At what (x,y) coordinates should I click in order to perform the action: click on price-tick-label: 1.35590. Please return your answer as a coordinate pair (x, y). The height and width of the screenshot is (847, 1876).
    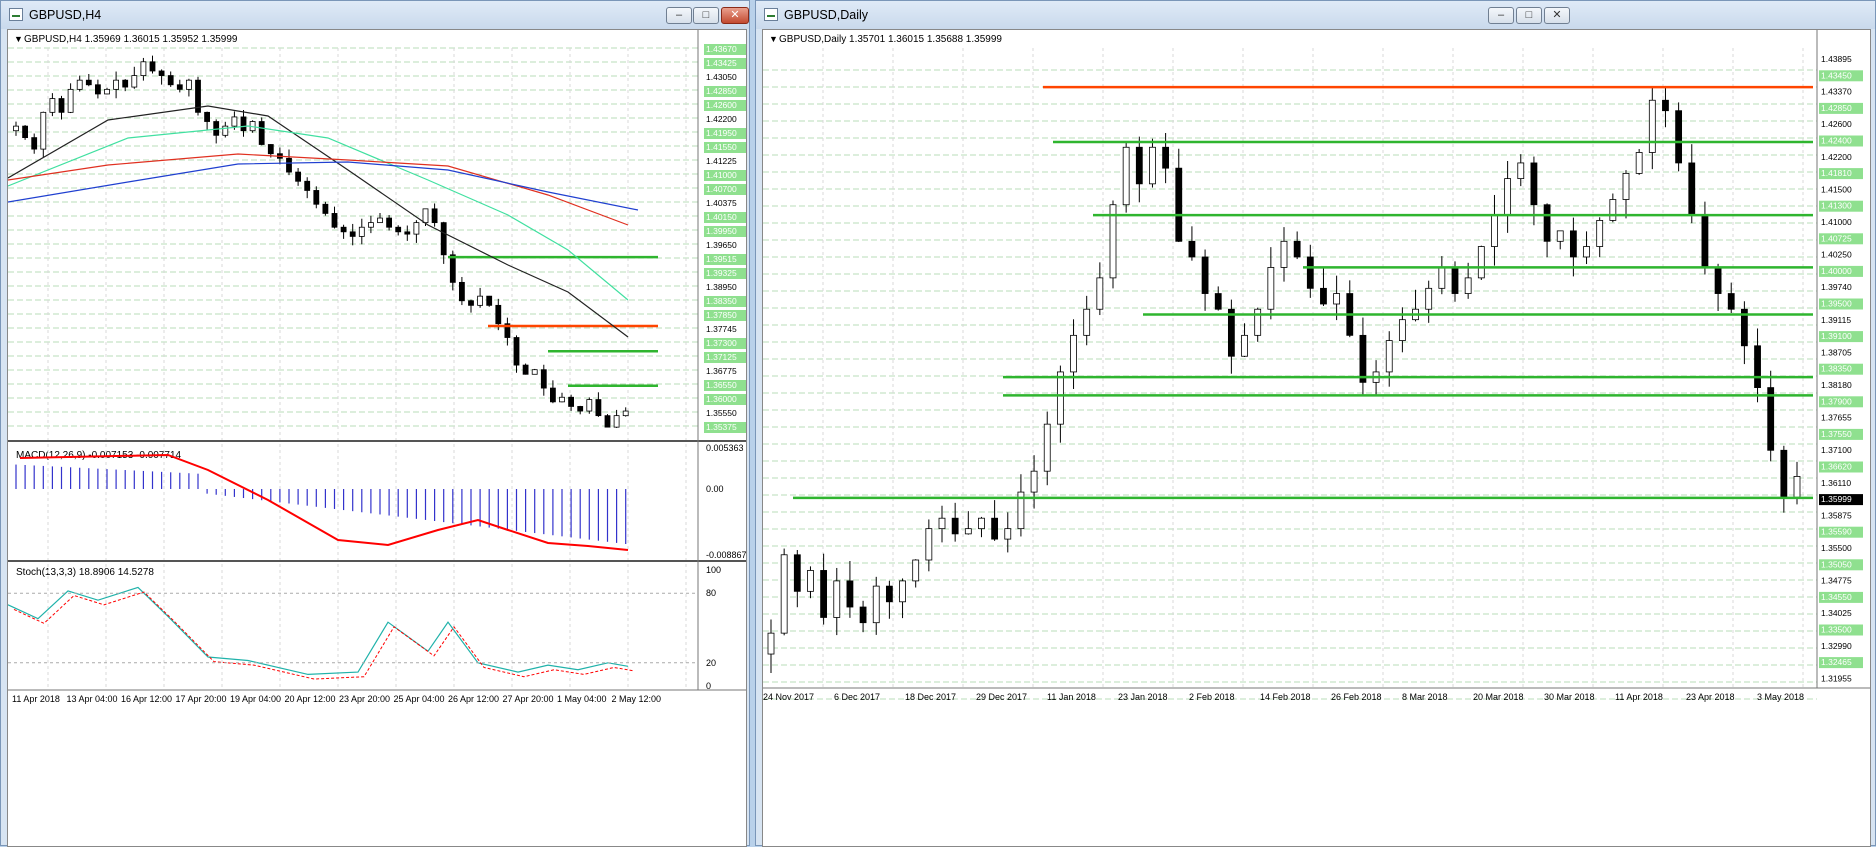
    Looking at the image, I should click on (1836, 532).